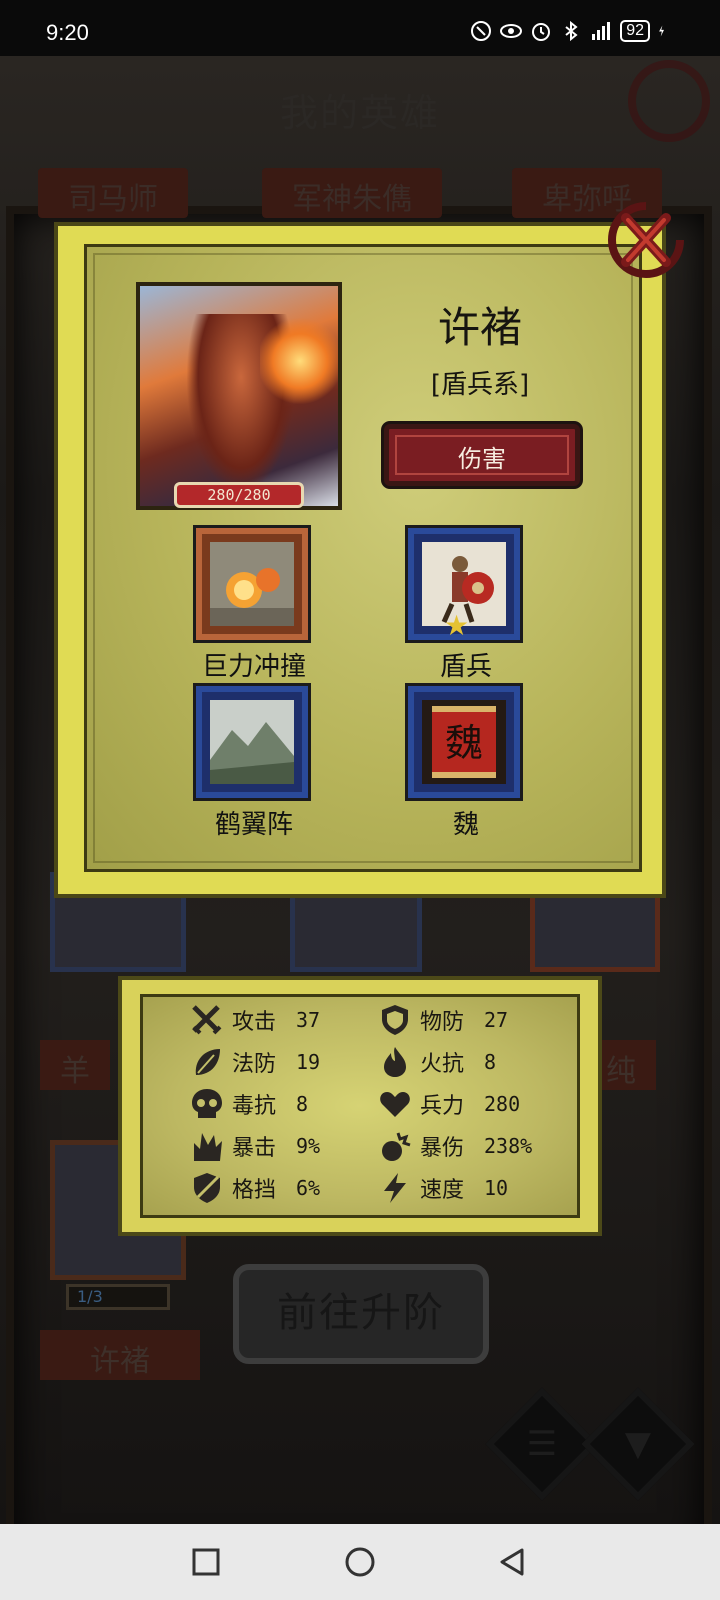 This screenshot has height=1600, width=720. Describe the element at coordinates (502, 1104) in the screenshot. I see `stat-value: 280` at that location.